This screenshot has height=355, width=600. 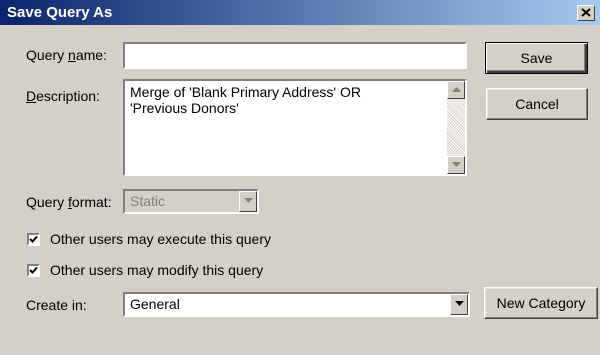 What do you see at coordinates (296, 304) in the screenshot?
I see `create-in-select: General` at bounding box center [296, 304].